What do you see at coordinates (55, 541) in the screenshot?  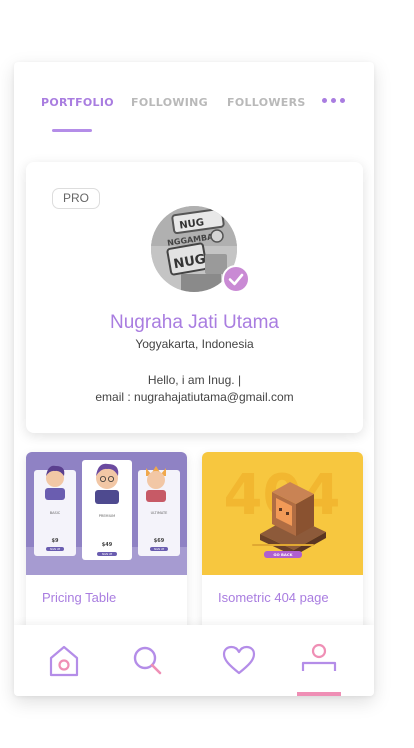 I see `plan-price: $9` at bounding box center [55, 541].